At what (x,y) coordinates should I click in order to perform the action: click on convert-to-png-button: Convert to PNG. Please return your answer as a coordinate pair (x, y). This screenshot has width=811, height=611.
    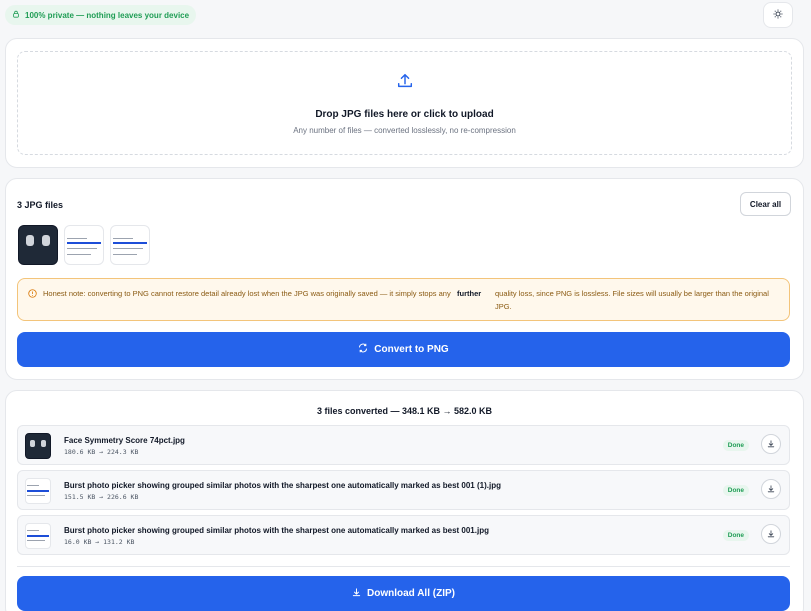
    Looking at the image, I should click on (403, 349).